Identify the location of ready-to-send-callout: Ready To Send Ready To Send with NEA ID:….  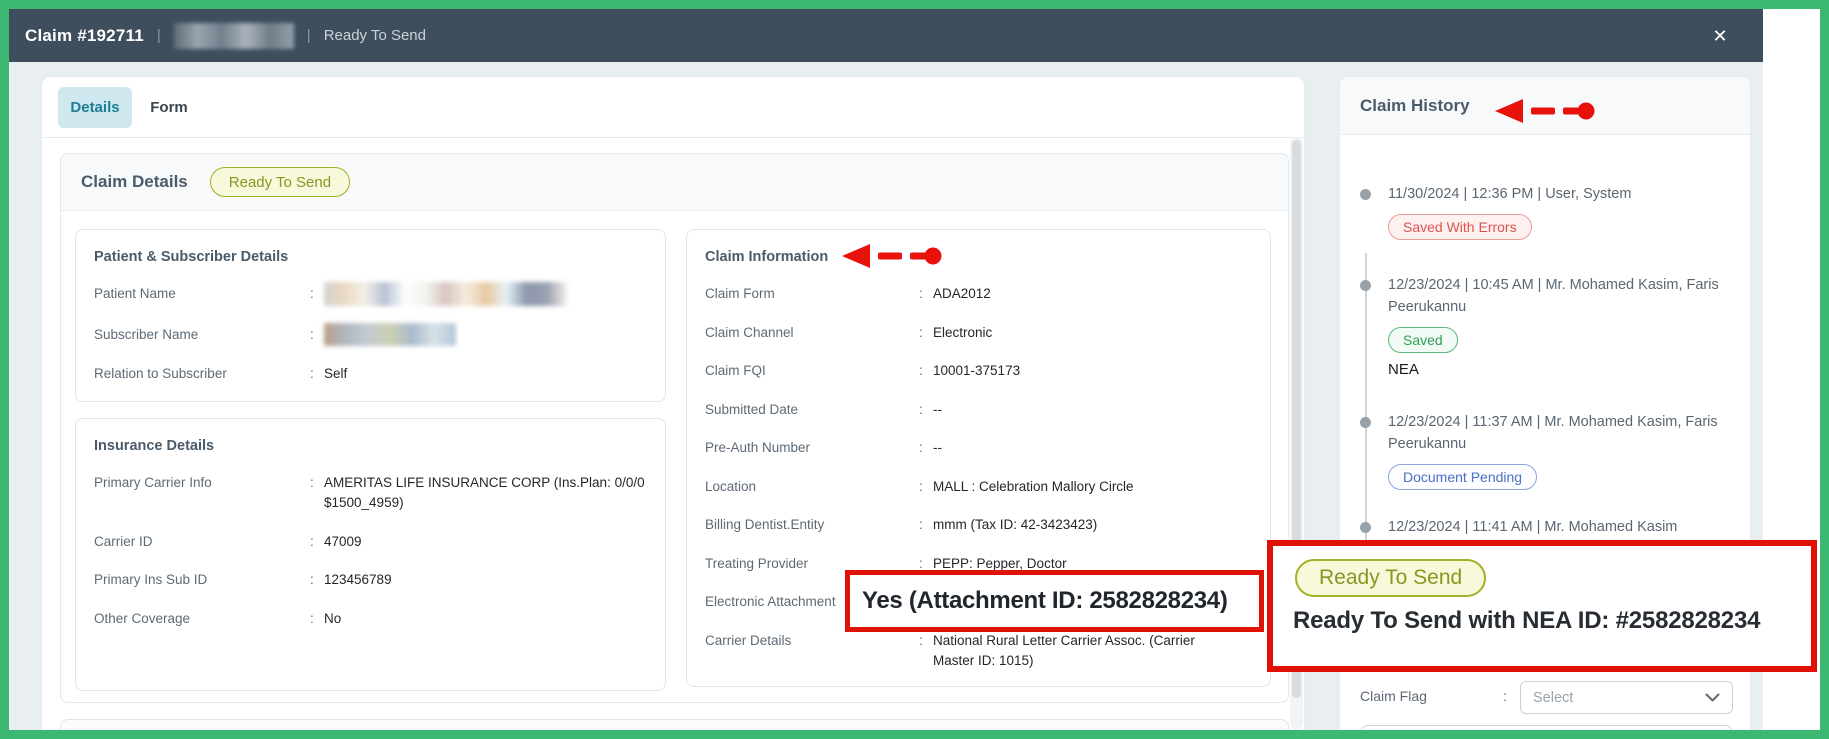
(1542, 606).